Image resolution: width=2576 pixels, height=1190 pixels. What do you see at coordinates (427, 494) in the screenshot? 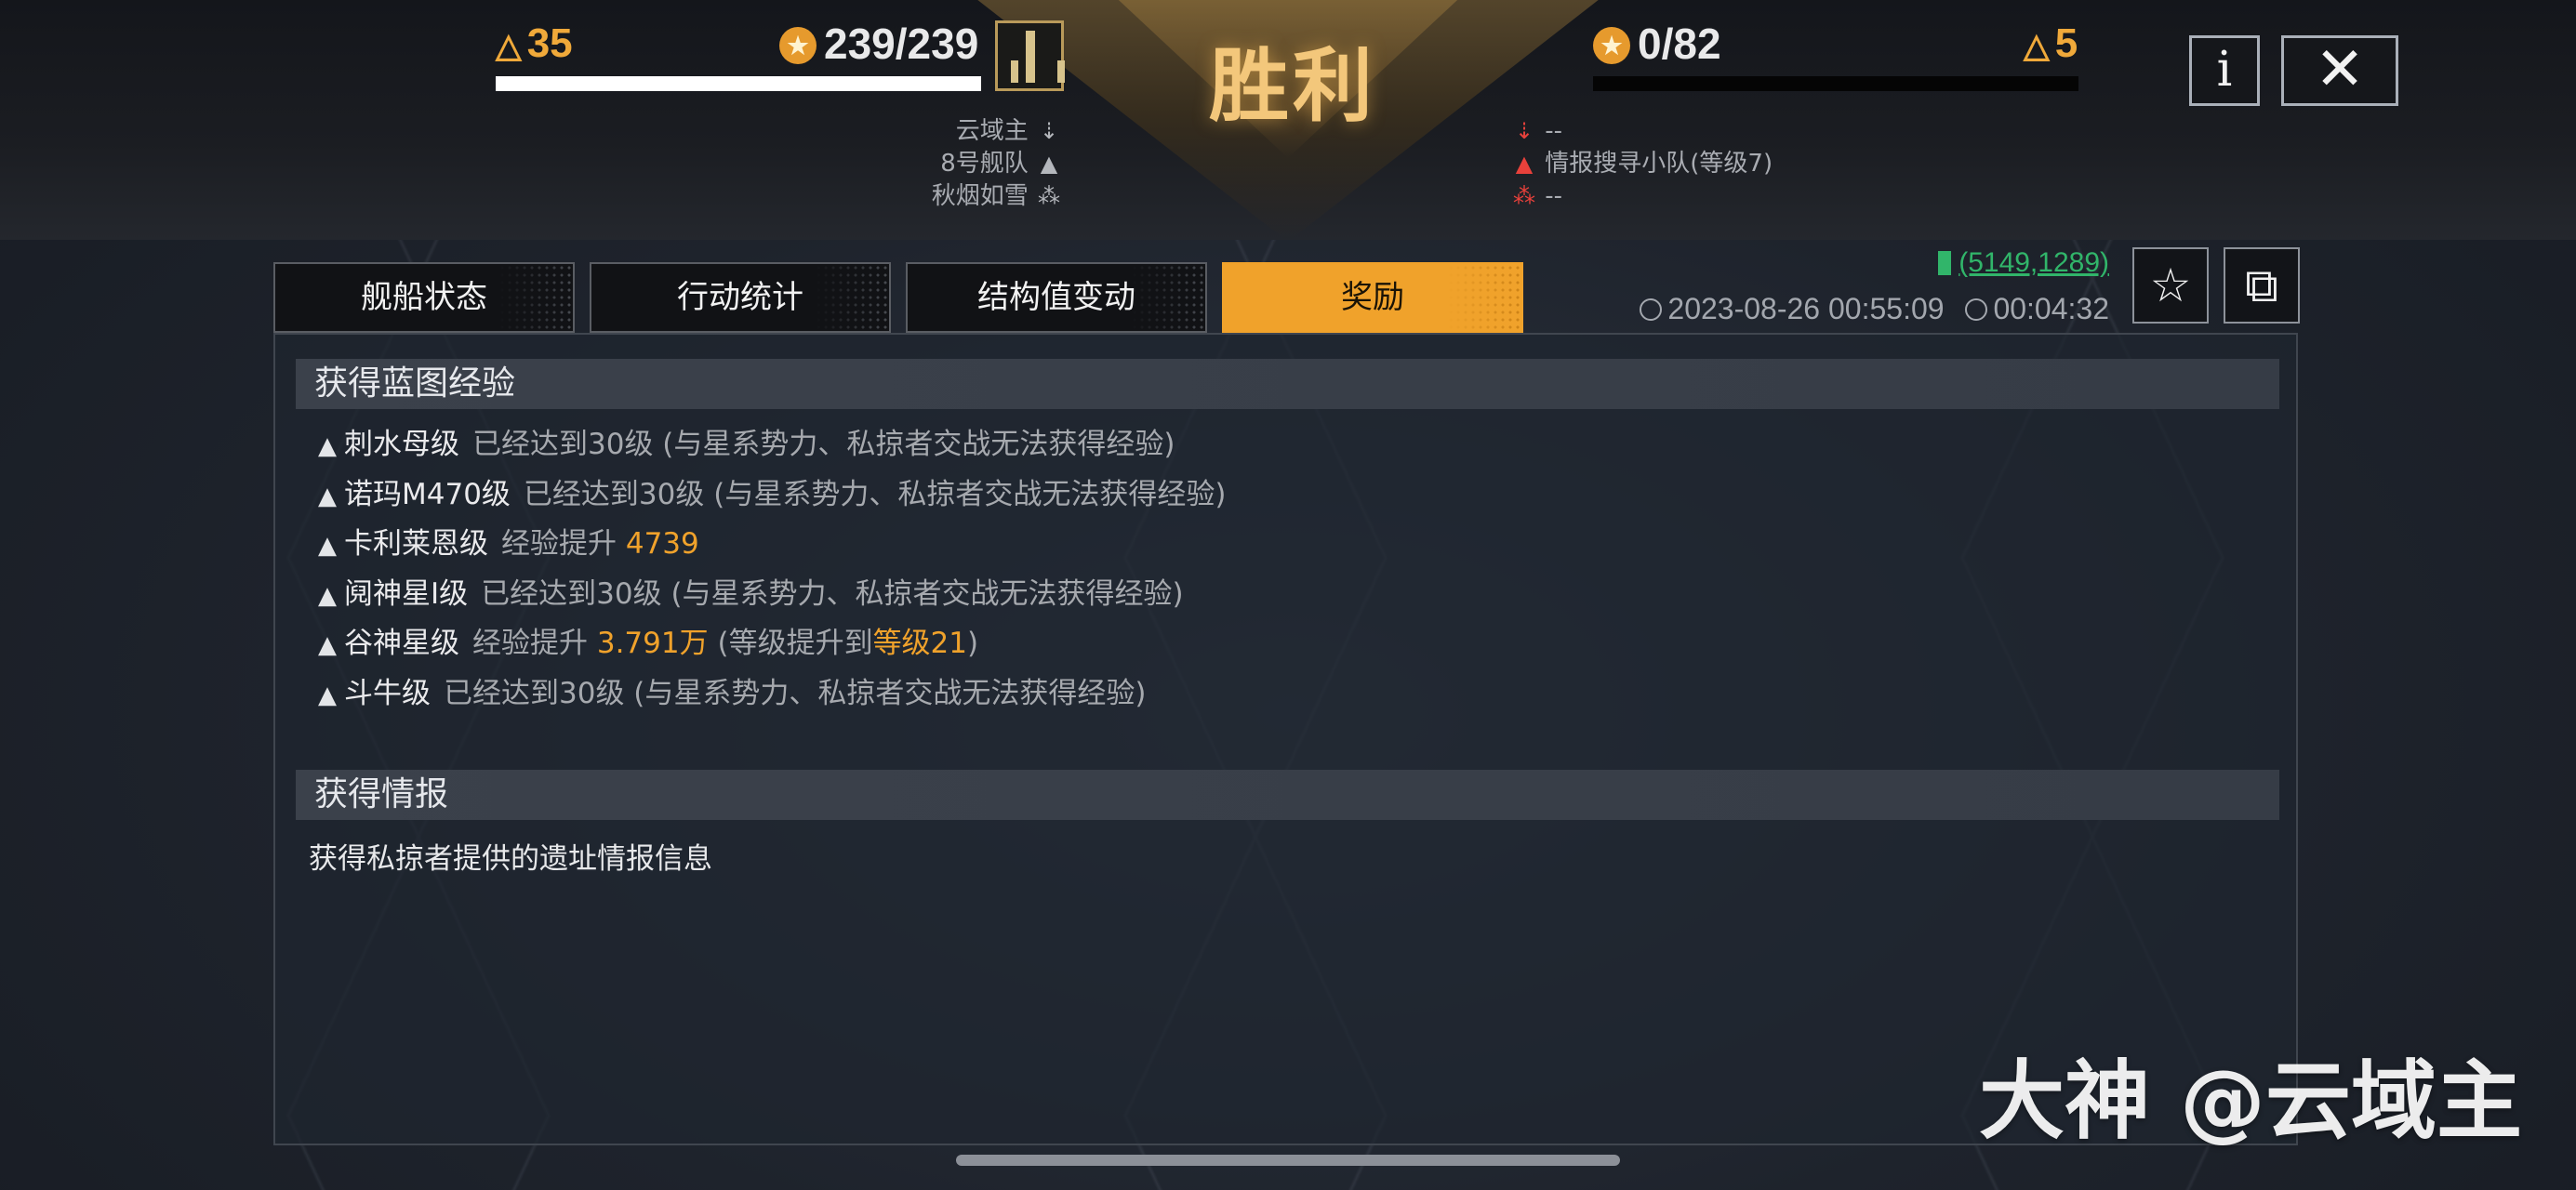
I see `ship-name: 诺玛M470级` at bounding box center [427, 494].